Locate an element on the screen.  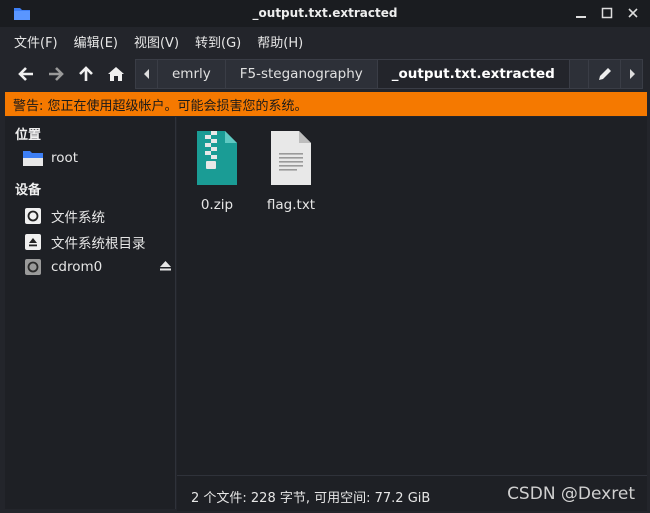
file-item: 0.zip is located at coordinates (217, 172).